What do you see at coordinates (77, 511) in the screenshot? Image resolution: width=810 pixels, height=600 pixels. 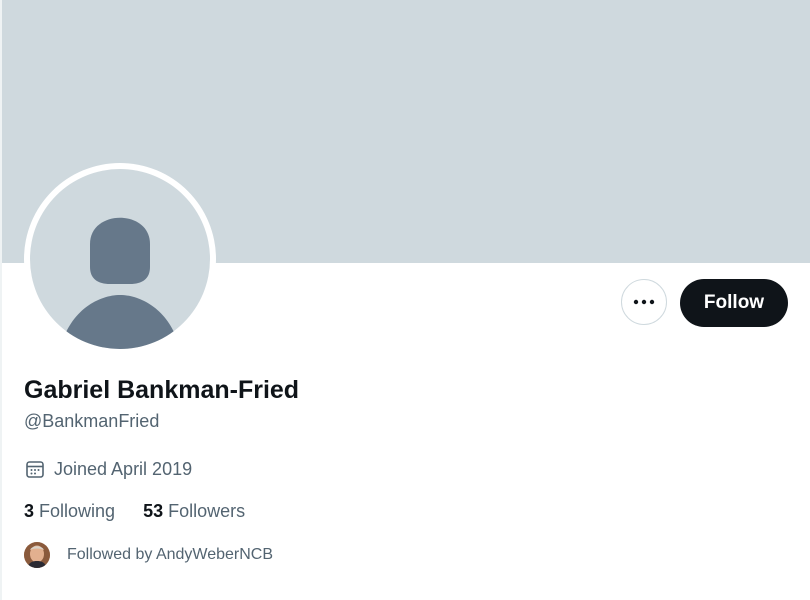 I see `following-label: Following` at bounding box center [77, 511].